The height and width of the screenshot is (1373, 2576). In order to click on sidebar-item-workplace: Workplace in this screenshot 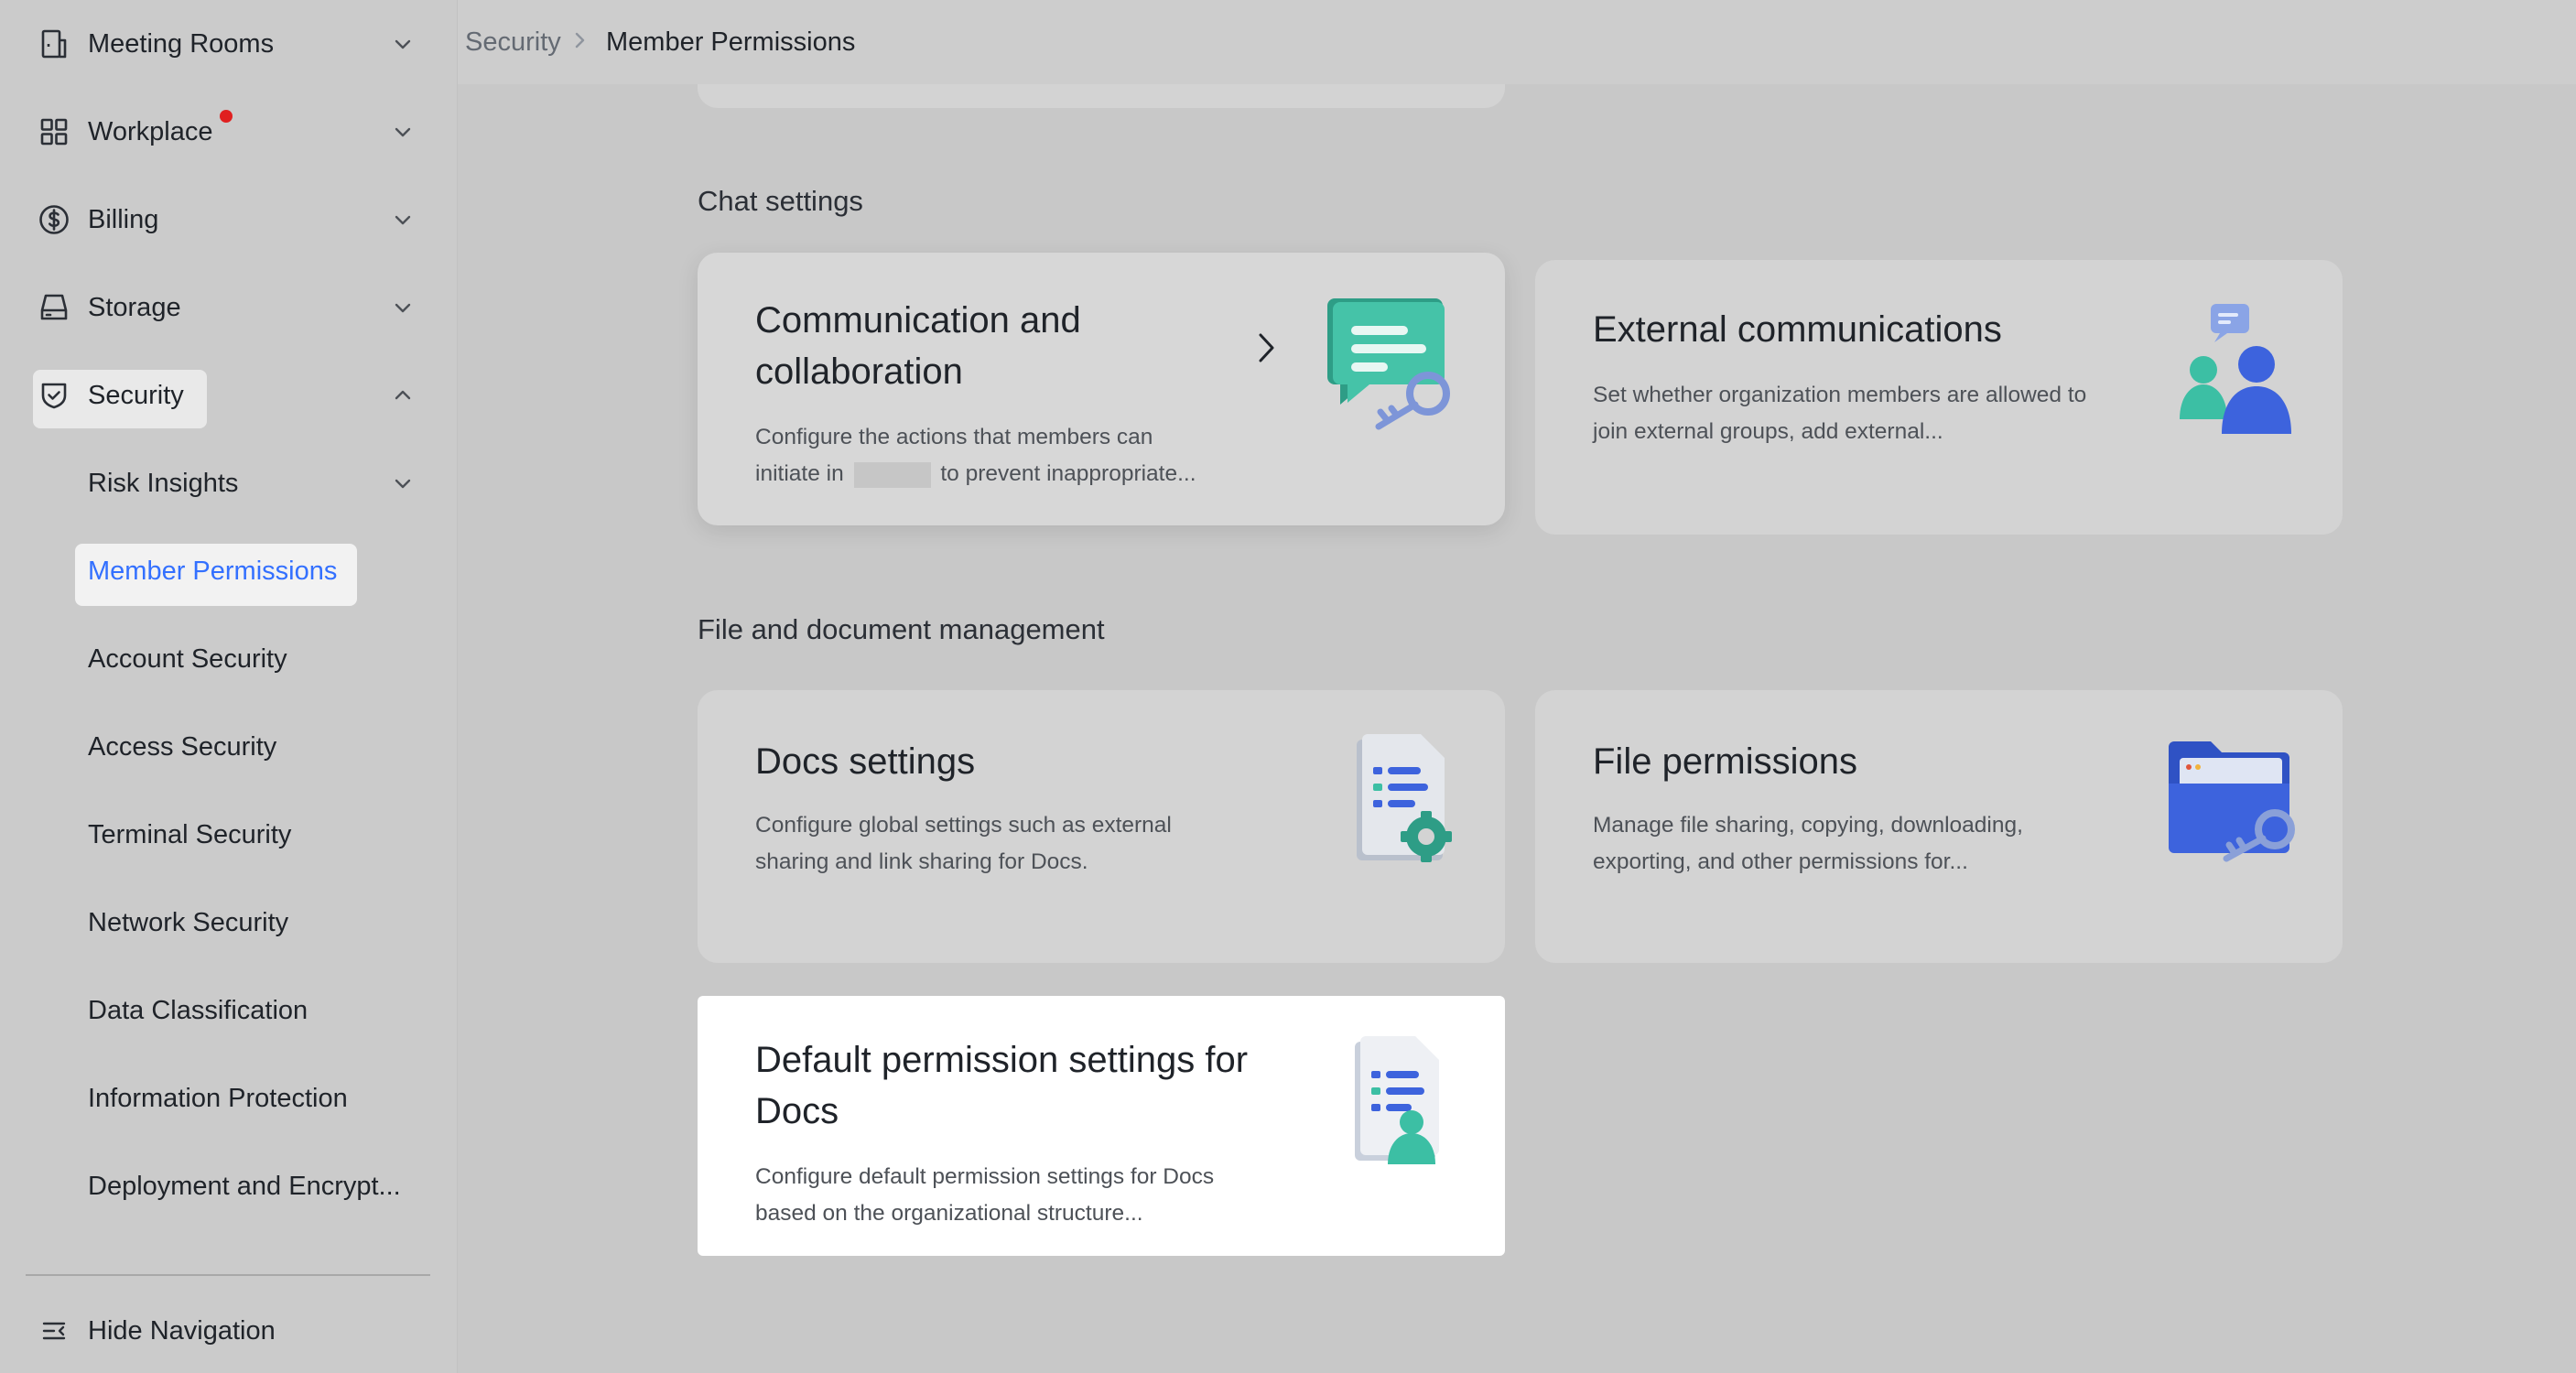, I will do `click(229, 132)`.